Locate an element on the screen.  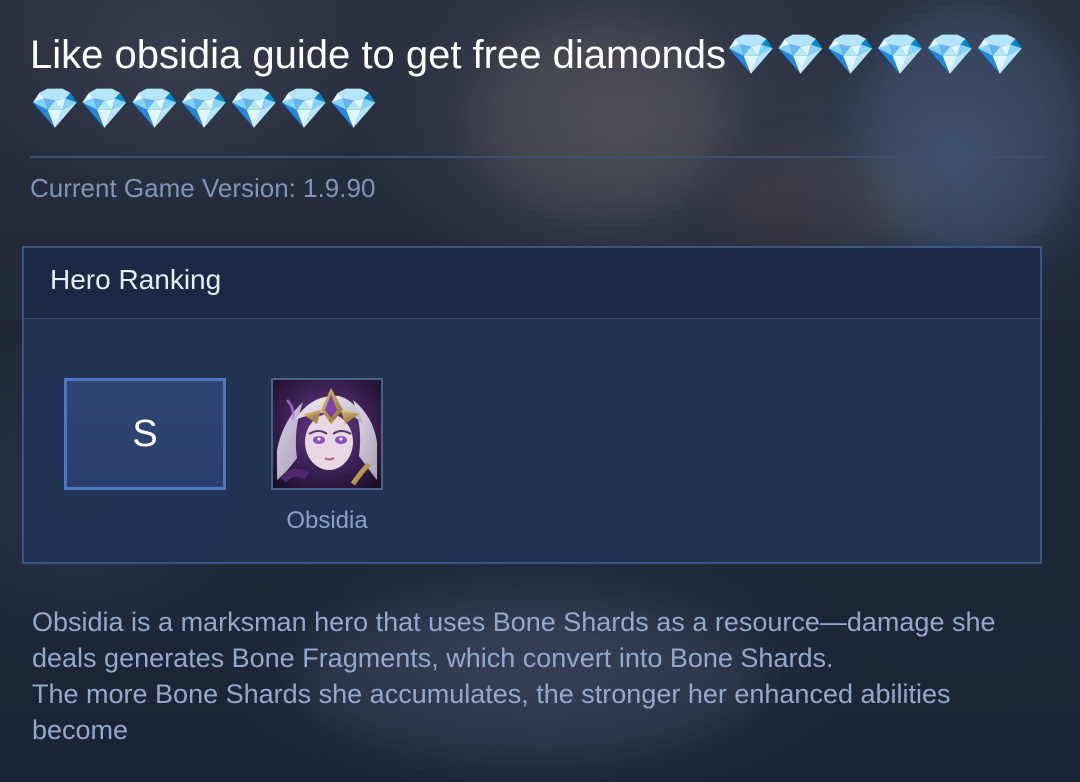
obsidia-portrait-icon is located at coordinates (327, 434).